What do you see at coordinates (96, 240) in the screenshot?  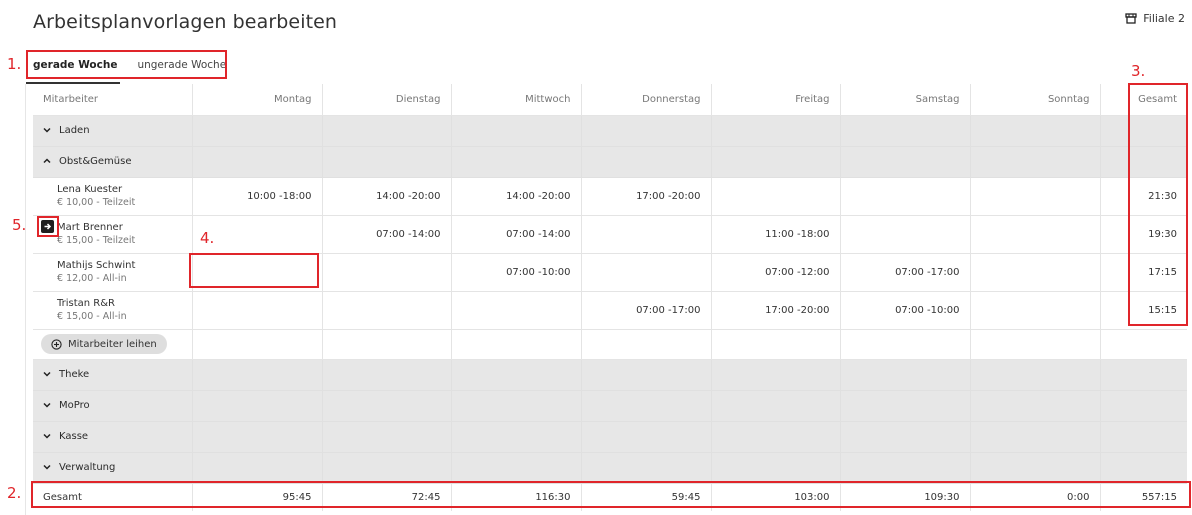 I see `employee-contract: € 15,00 - Teilzeit` at bounding box center [96, 240].